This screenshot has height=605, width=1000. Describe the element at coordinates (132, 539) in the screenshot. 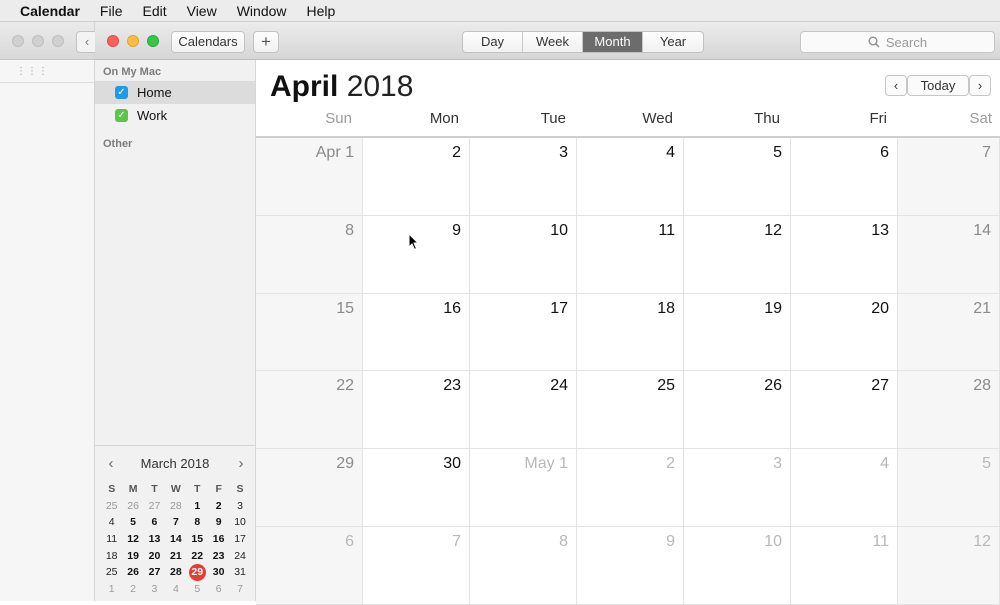

I see `mini-day: 12` at that location.